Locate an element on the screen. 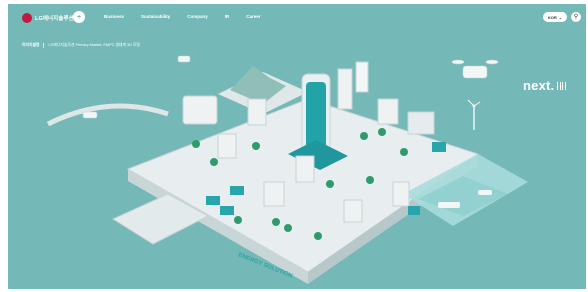 The height and width of the screenshot is (292, 588). tagline-text: next. is located at coordinates (539, 85).